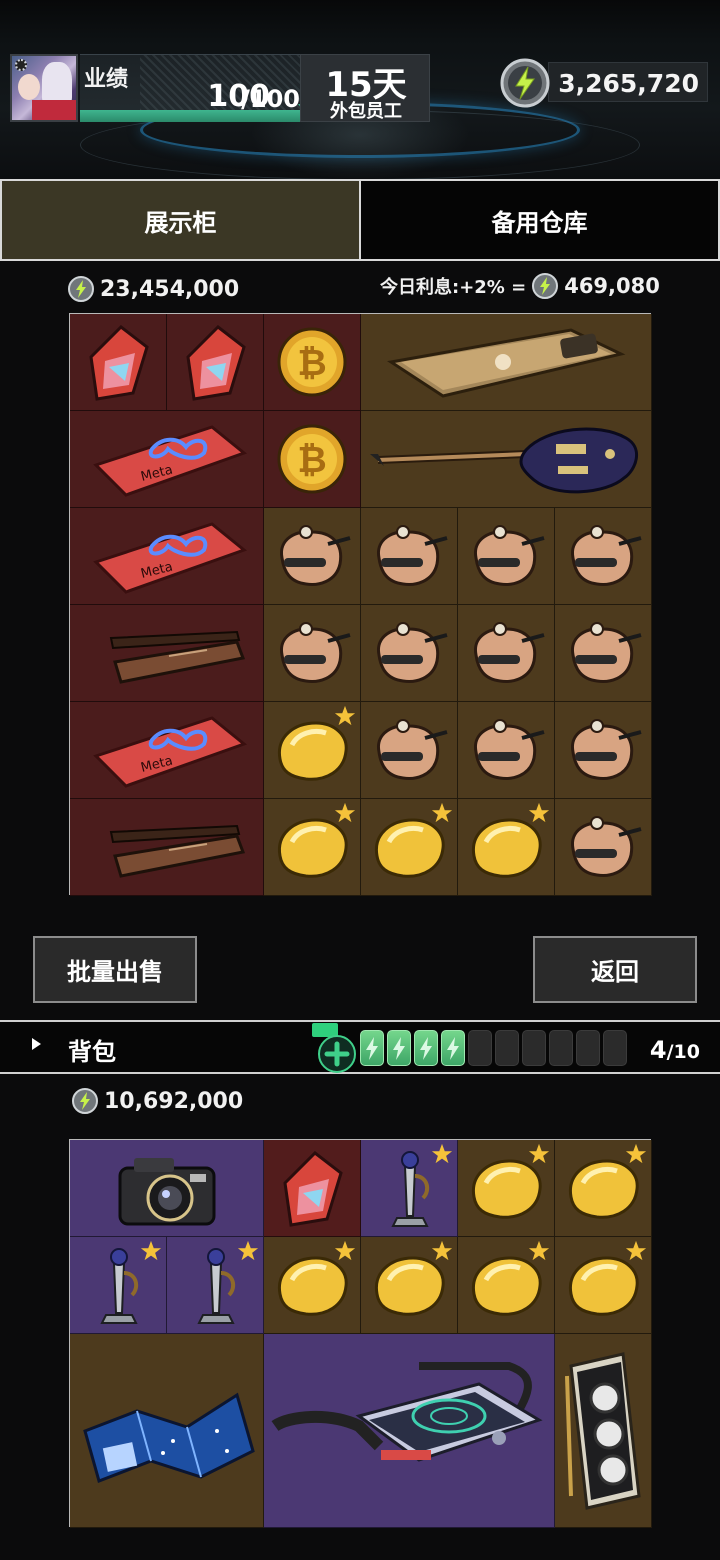 The width and height of the screenshot is (720, 1560). What do you see at coordinates (506, 362) in the screenshot?
I see `item-gold-phone` at bounding box center [506, 362].